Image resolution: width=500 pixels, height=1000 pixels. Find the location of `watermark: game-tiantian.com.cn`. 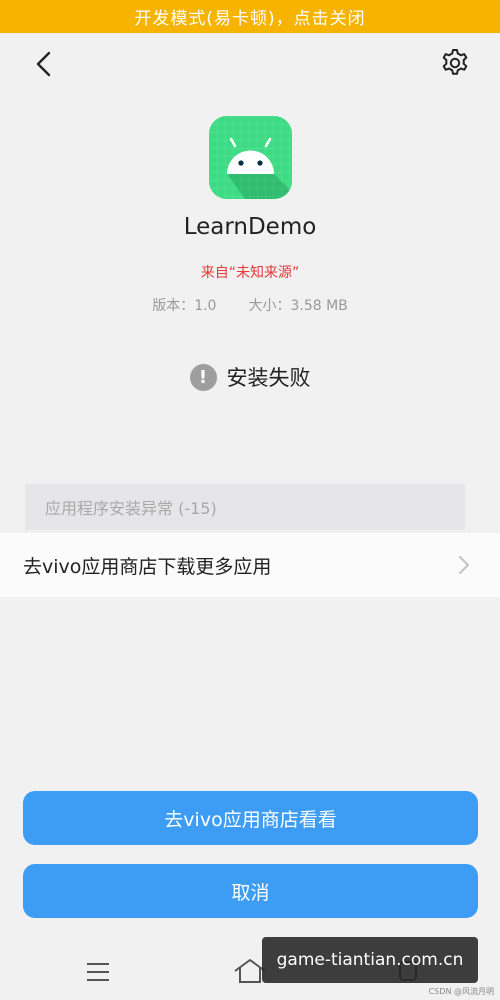

watermark: game-tiantian.com.cn is located at coordinates (370, 960).